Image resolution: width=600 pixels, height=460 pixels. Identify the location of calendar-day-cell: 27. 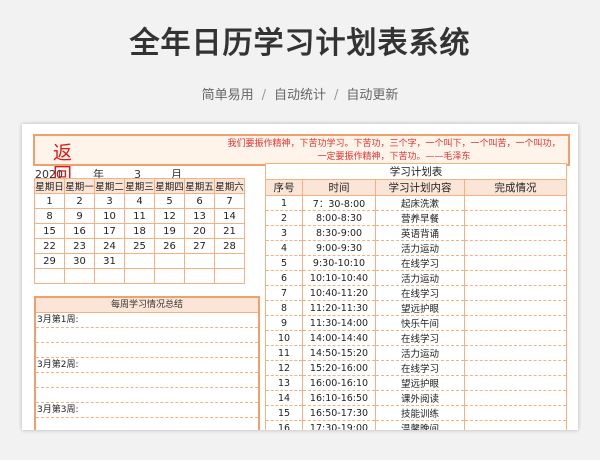
(199, 246).